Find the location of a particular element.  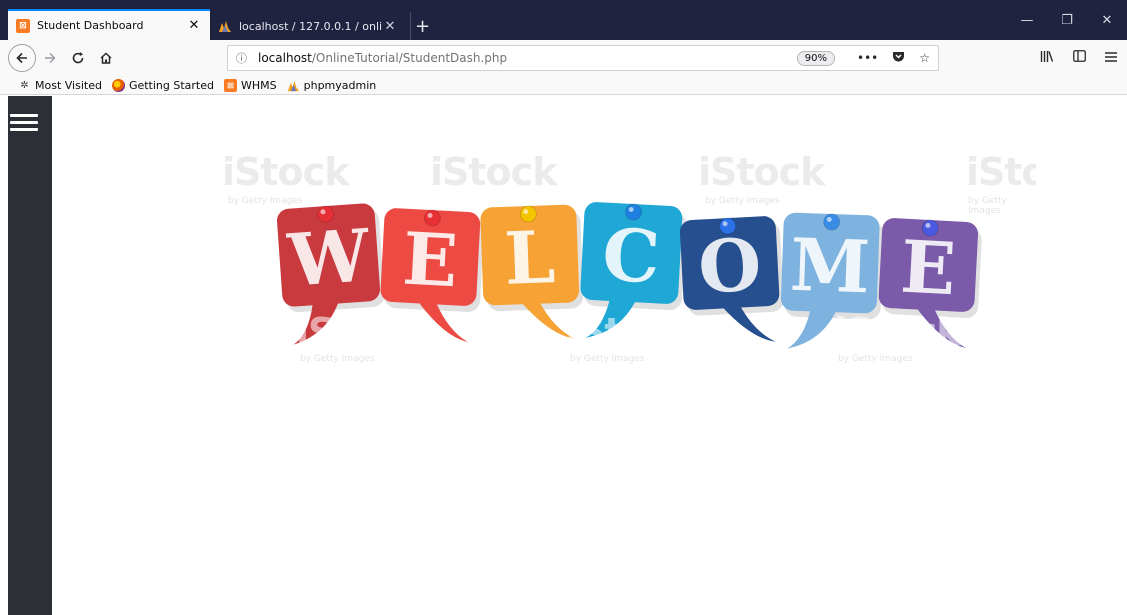

bookmark-label: WHMS is located at coordinates (259, 85).